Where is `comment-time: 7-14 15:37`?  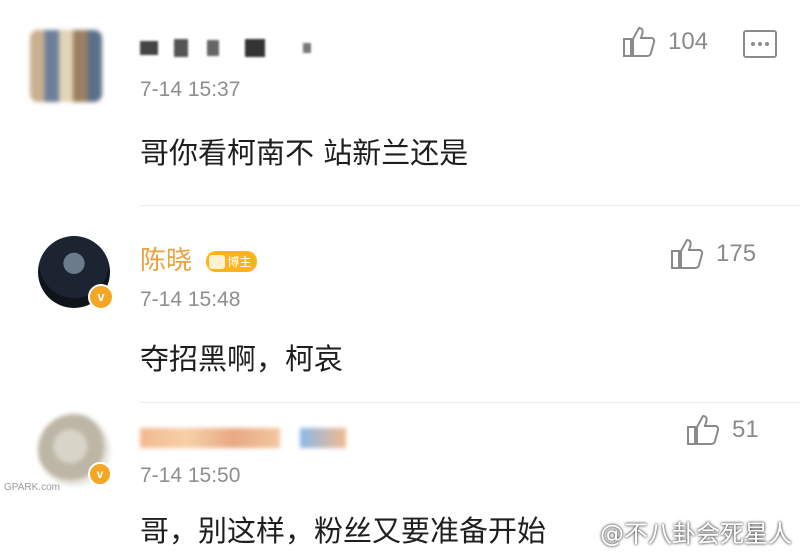 comment-time: 7-14 15:37 is located at coordinates (190, 89).